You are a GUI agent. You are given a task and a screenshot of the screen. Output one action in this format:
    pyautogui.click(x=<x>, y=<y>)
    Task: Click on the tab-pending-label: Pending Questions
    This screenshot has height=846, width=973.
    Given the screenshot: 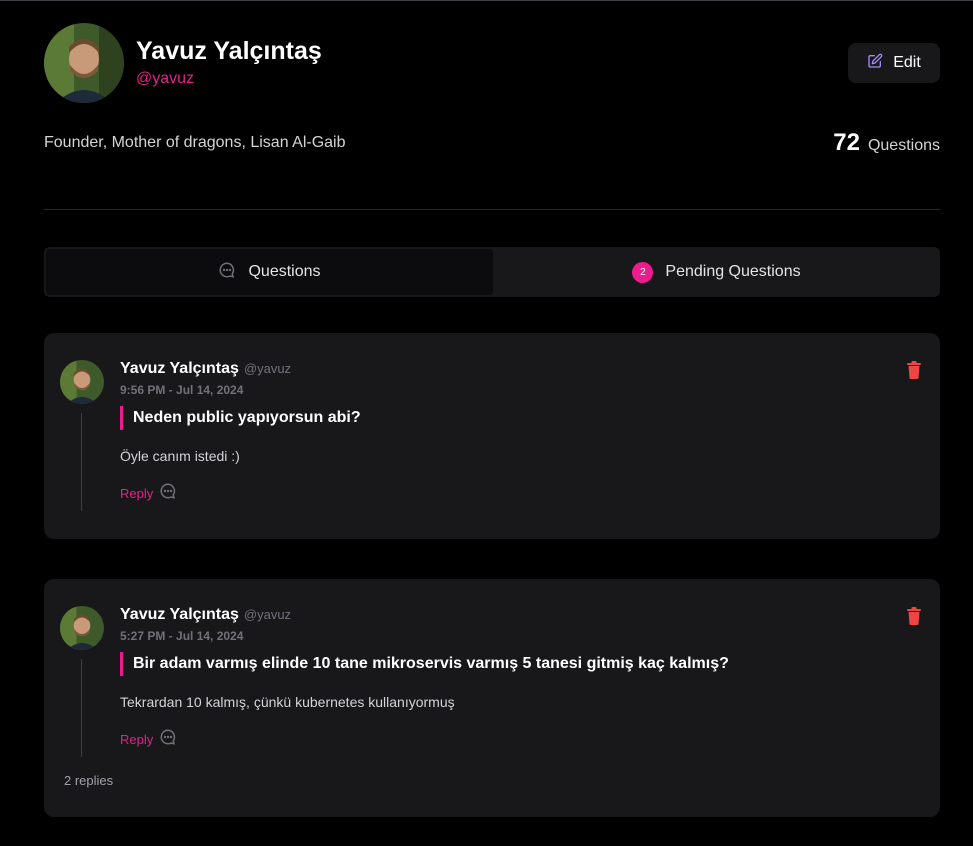 What is the action you would take?
    pyautogui.click(x=733, y=271)
    